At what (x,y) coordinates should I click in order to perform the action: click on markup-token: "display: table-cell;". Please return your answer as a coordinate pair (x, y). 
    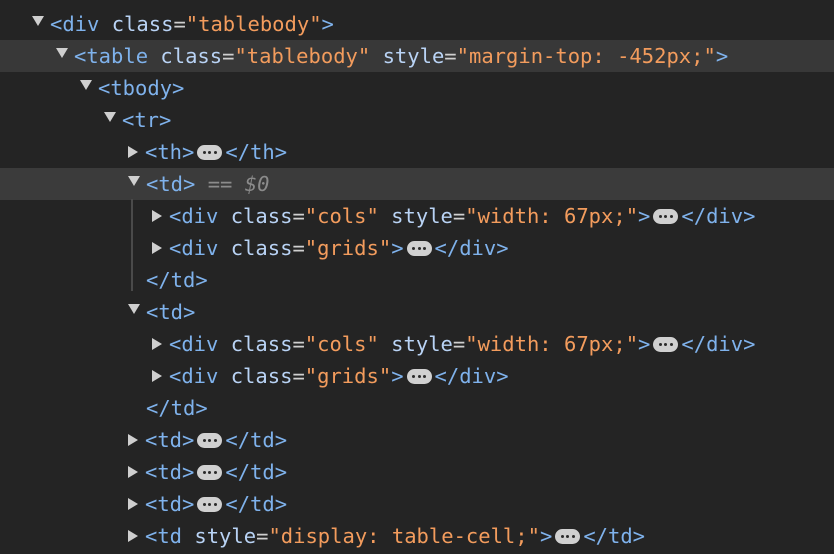
    Looking at the image, I should click on (404, 536).